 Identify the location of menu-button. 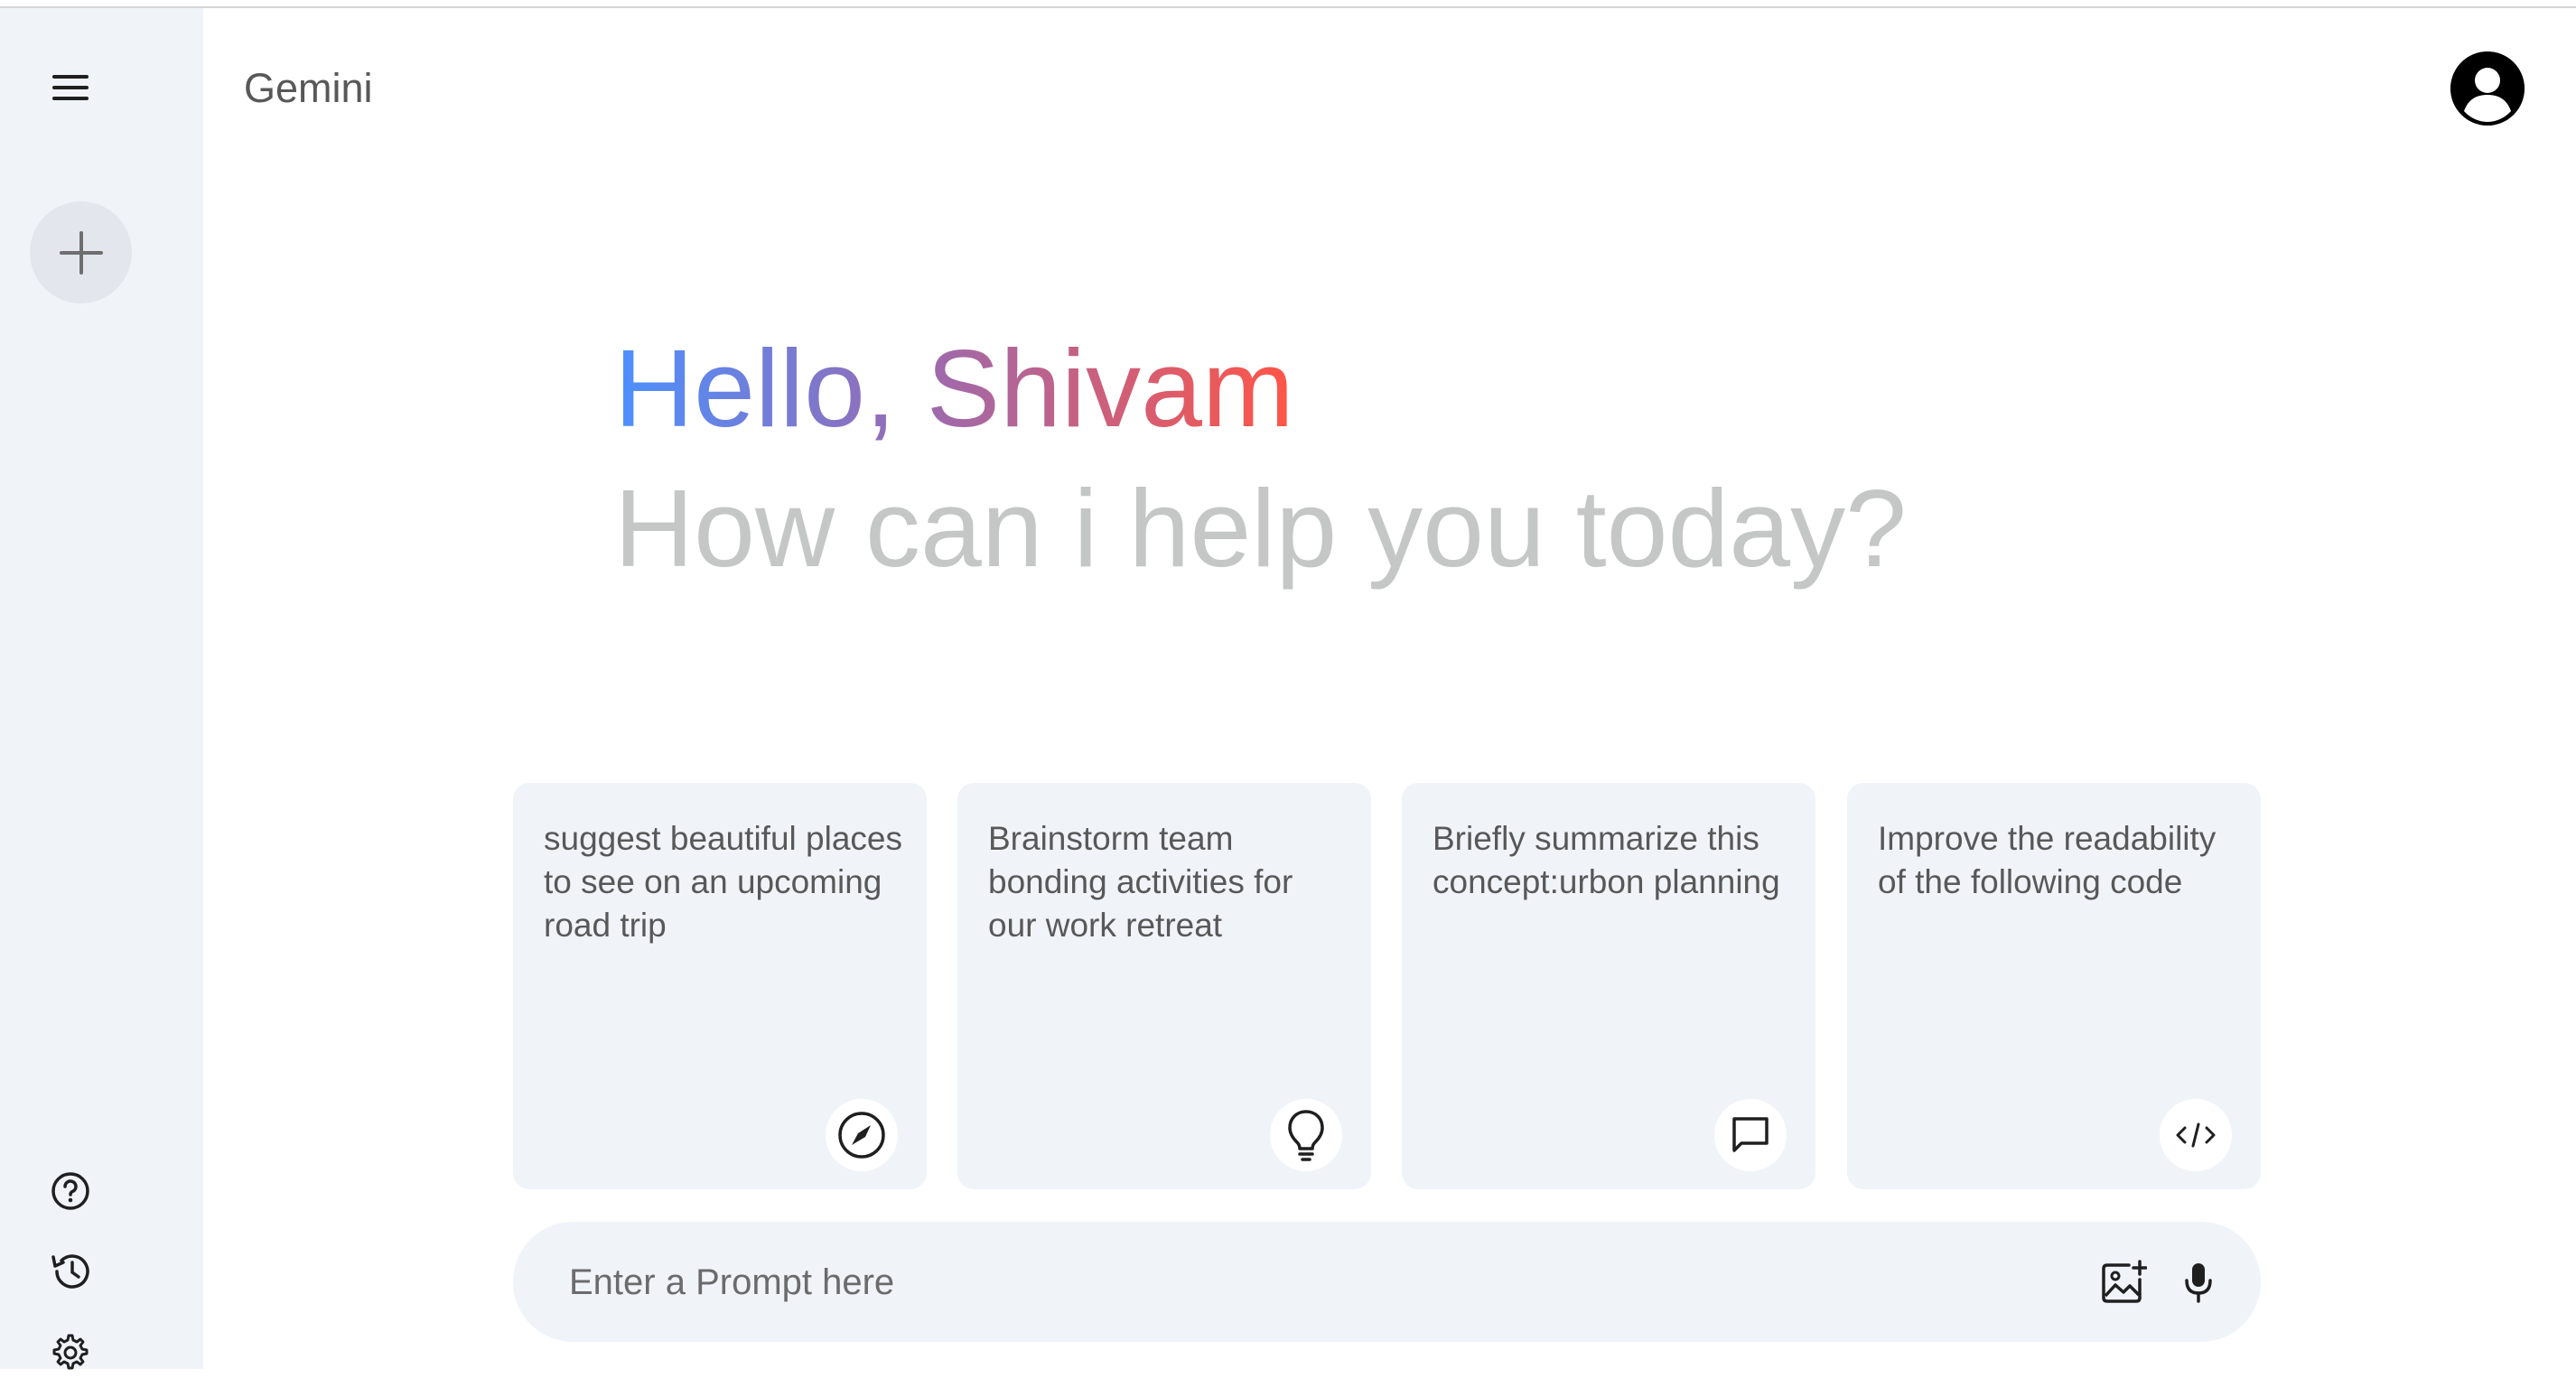
(70, 88).